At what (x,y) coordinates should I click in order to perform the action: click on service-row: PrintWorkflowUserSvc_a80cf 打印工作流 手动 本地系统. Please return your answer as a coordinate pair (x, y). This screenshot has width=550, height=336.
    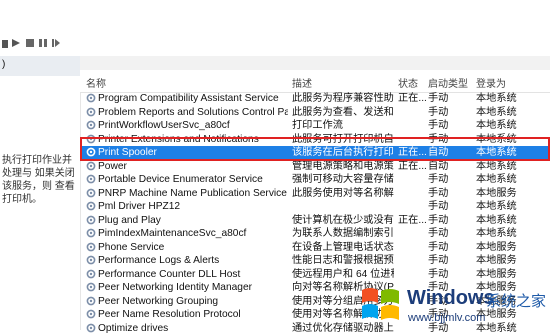
    Looking at the image, I should click on (315, 126).